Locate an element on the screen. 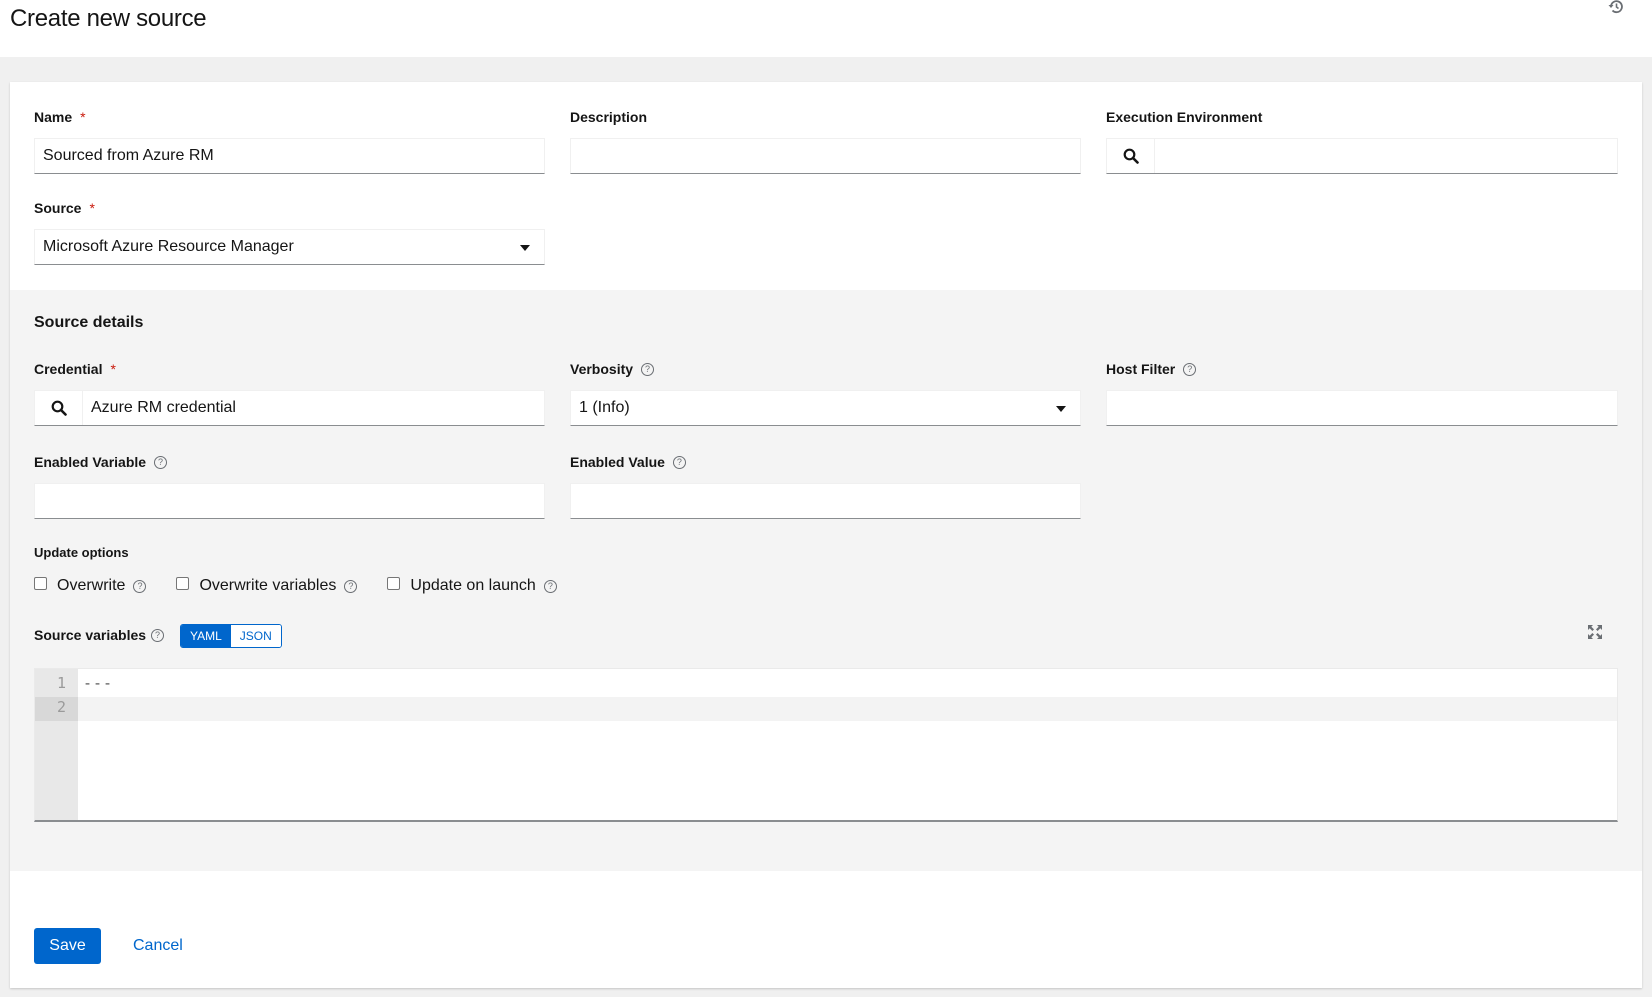  credential-field is located at coordinates (313, 408).